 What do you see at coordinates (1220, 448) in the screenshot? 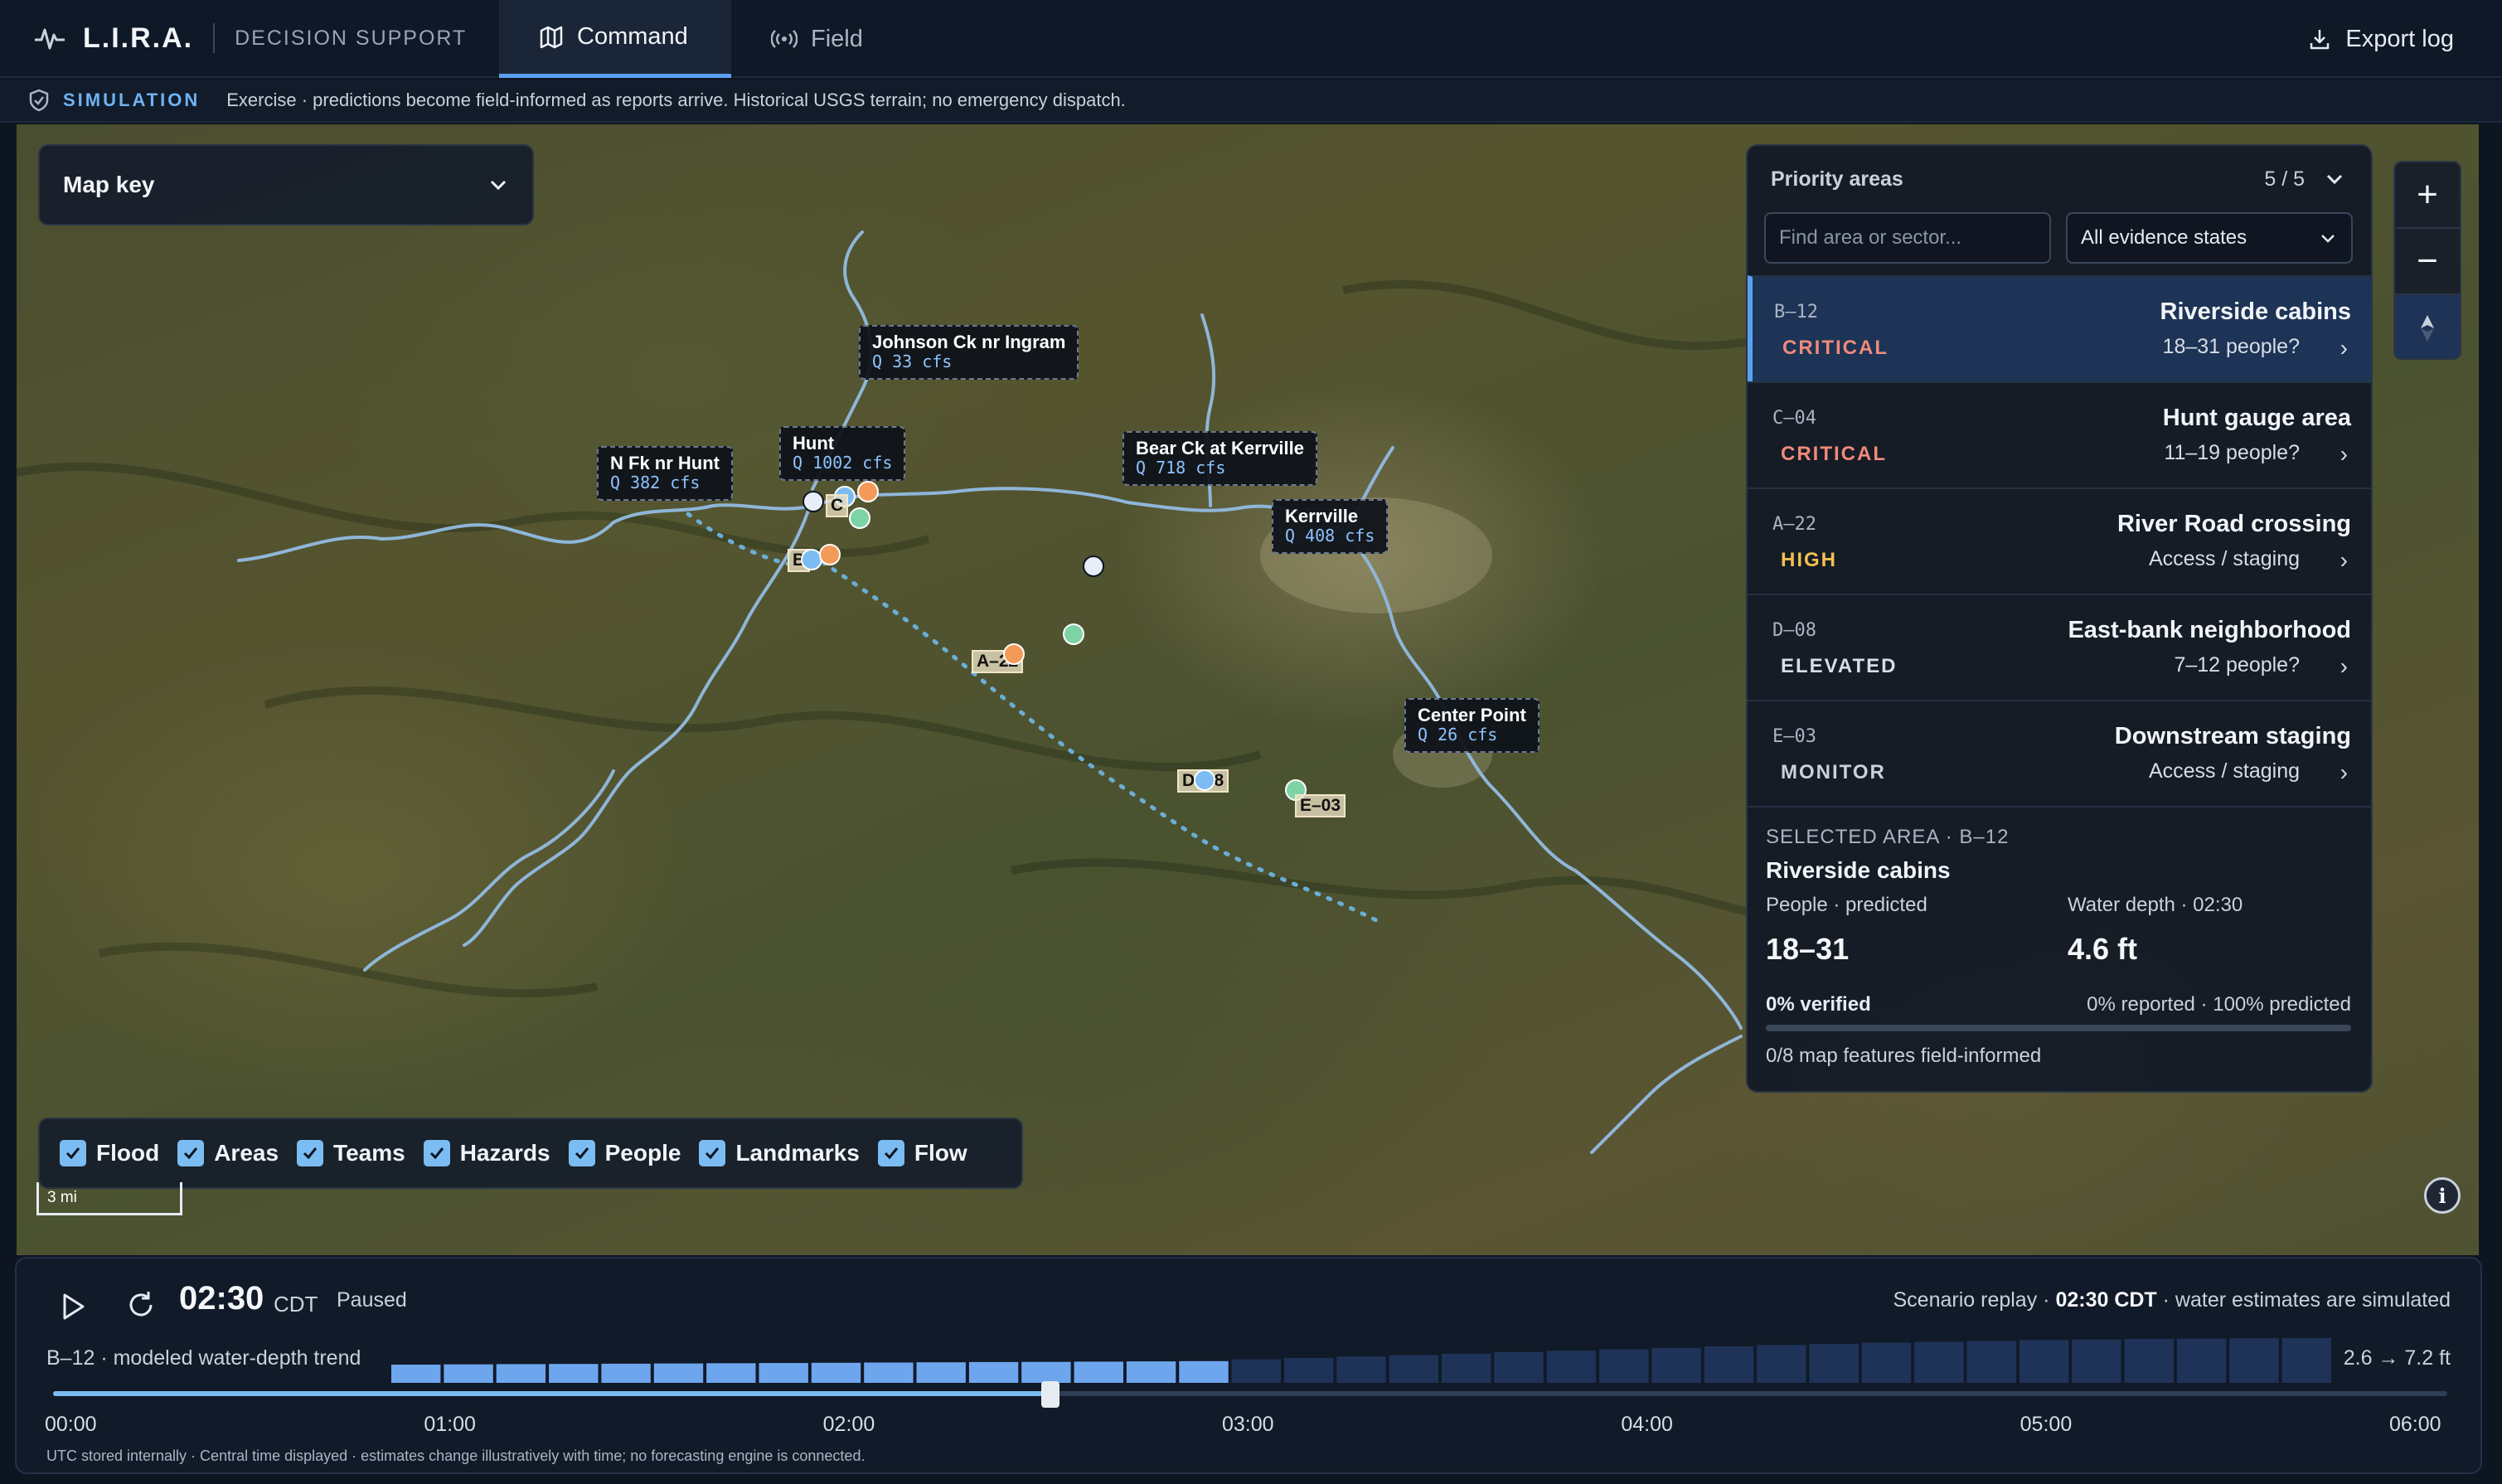
I see `gauge-name: Bear Ck at Kerrville` at bounding box center [1220, 448].